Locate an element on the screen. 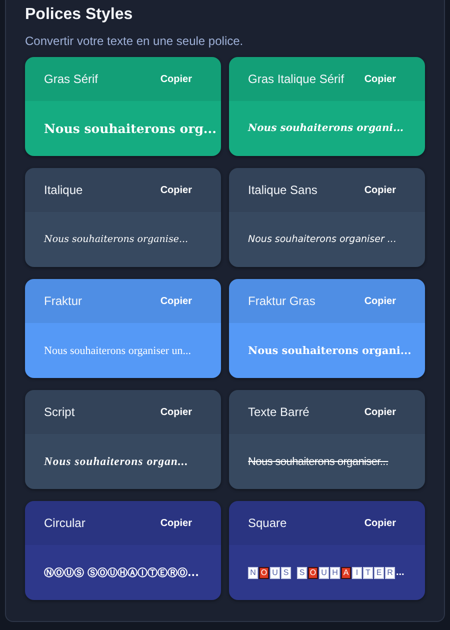 This screenshot has width=450, height=630. font-name: Italique Sans is located at coordinates (283, 190).